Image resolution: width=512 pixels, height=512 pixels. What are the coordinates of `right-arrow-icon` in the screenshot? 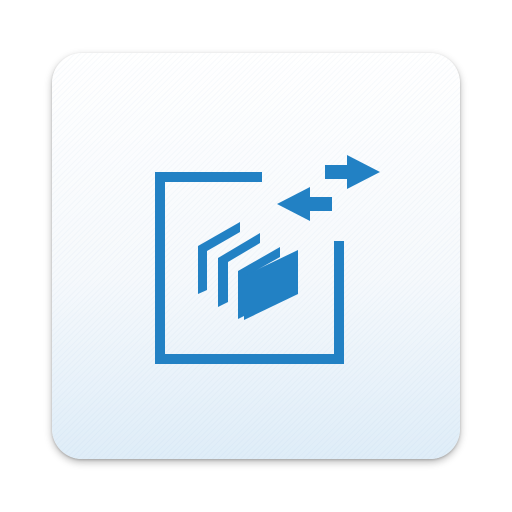 It's located at (352, 172).